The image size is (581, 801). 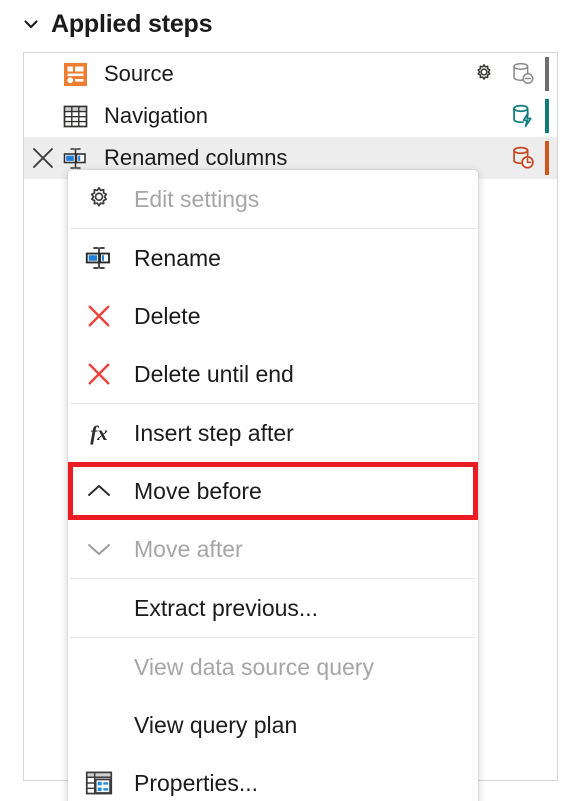 What do you see at coordinates (167, 315) in the screenshot?
I see `menu-item-label: Delete` at bounding box center [167, 315].